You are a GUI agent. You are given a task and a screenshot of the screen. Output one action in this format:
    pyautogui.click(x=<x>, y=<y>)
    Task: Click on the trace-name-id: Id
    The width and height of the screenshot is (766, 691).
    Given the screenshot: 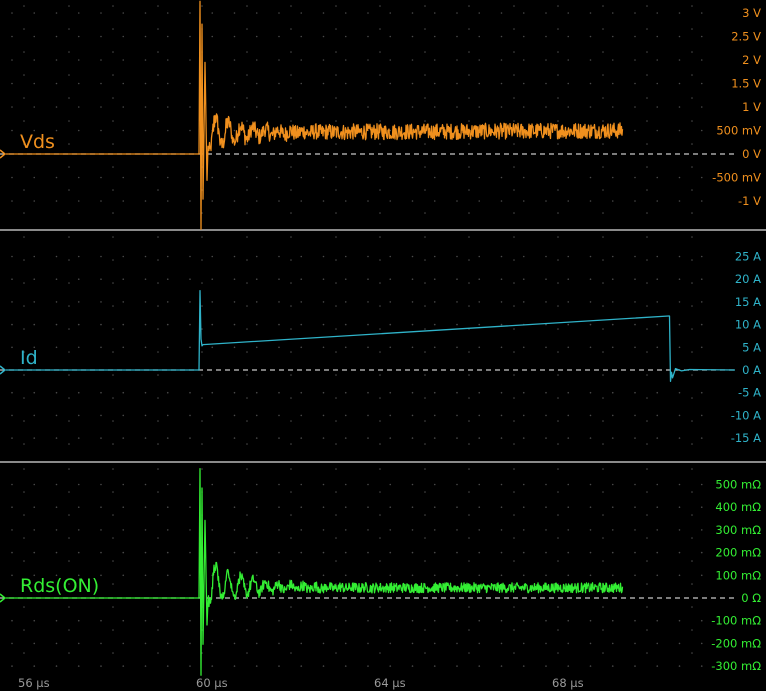 What is the action you would take?
    pyautogui.click(x=29, y=358)
    